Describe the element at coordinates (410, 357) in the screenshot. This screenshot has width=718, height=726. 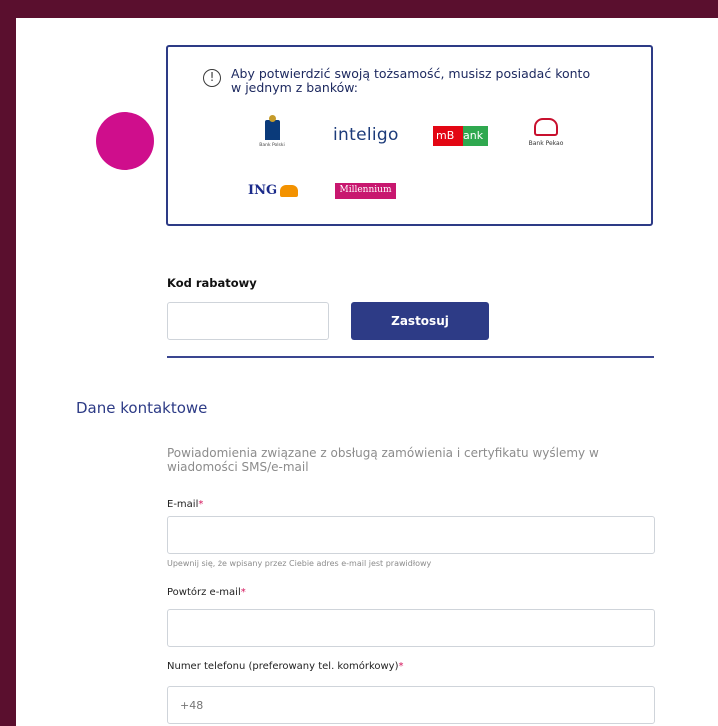
I see `section-divider` at that location.